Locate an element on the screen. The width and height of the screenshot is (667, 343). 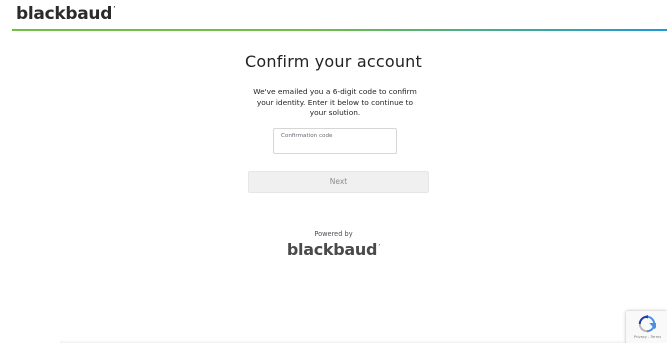
footer-logo: blackbaud’ is located at coordinates (333, 249).